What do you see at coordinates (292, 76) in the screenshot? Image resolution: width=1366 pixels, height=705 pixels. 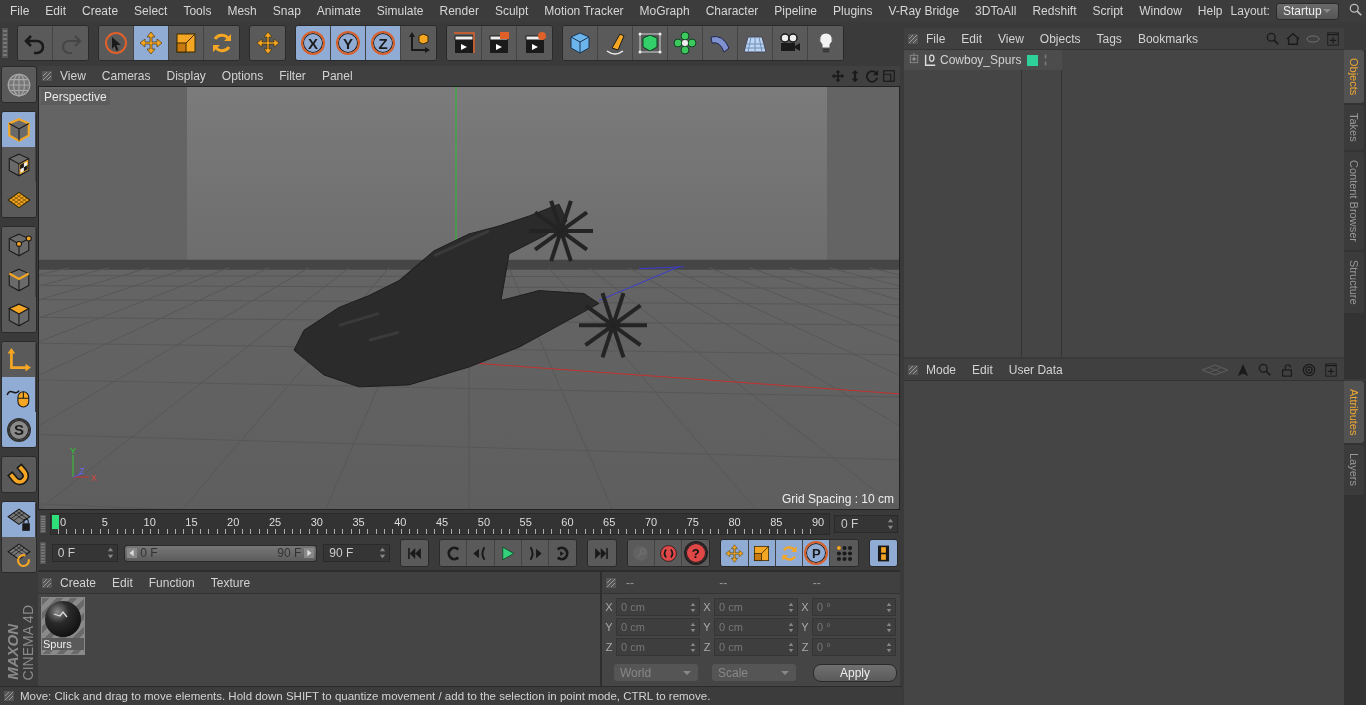 I see `menu-item: Filter` at bounding box center [292, 76].